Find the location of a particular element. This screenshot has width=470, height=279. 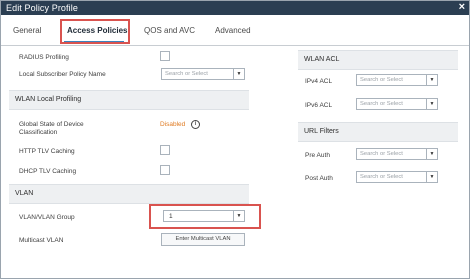

radius-profiling-checkbox is located at coordinates (165, 56).